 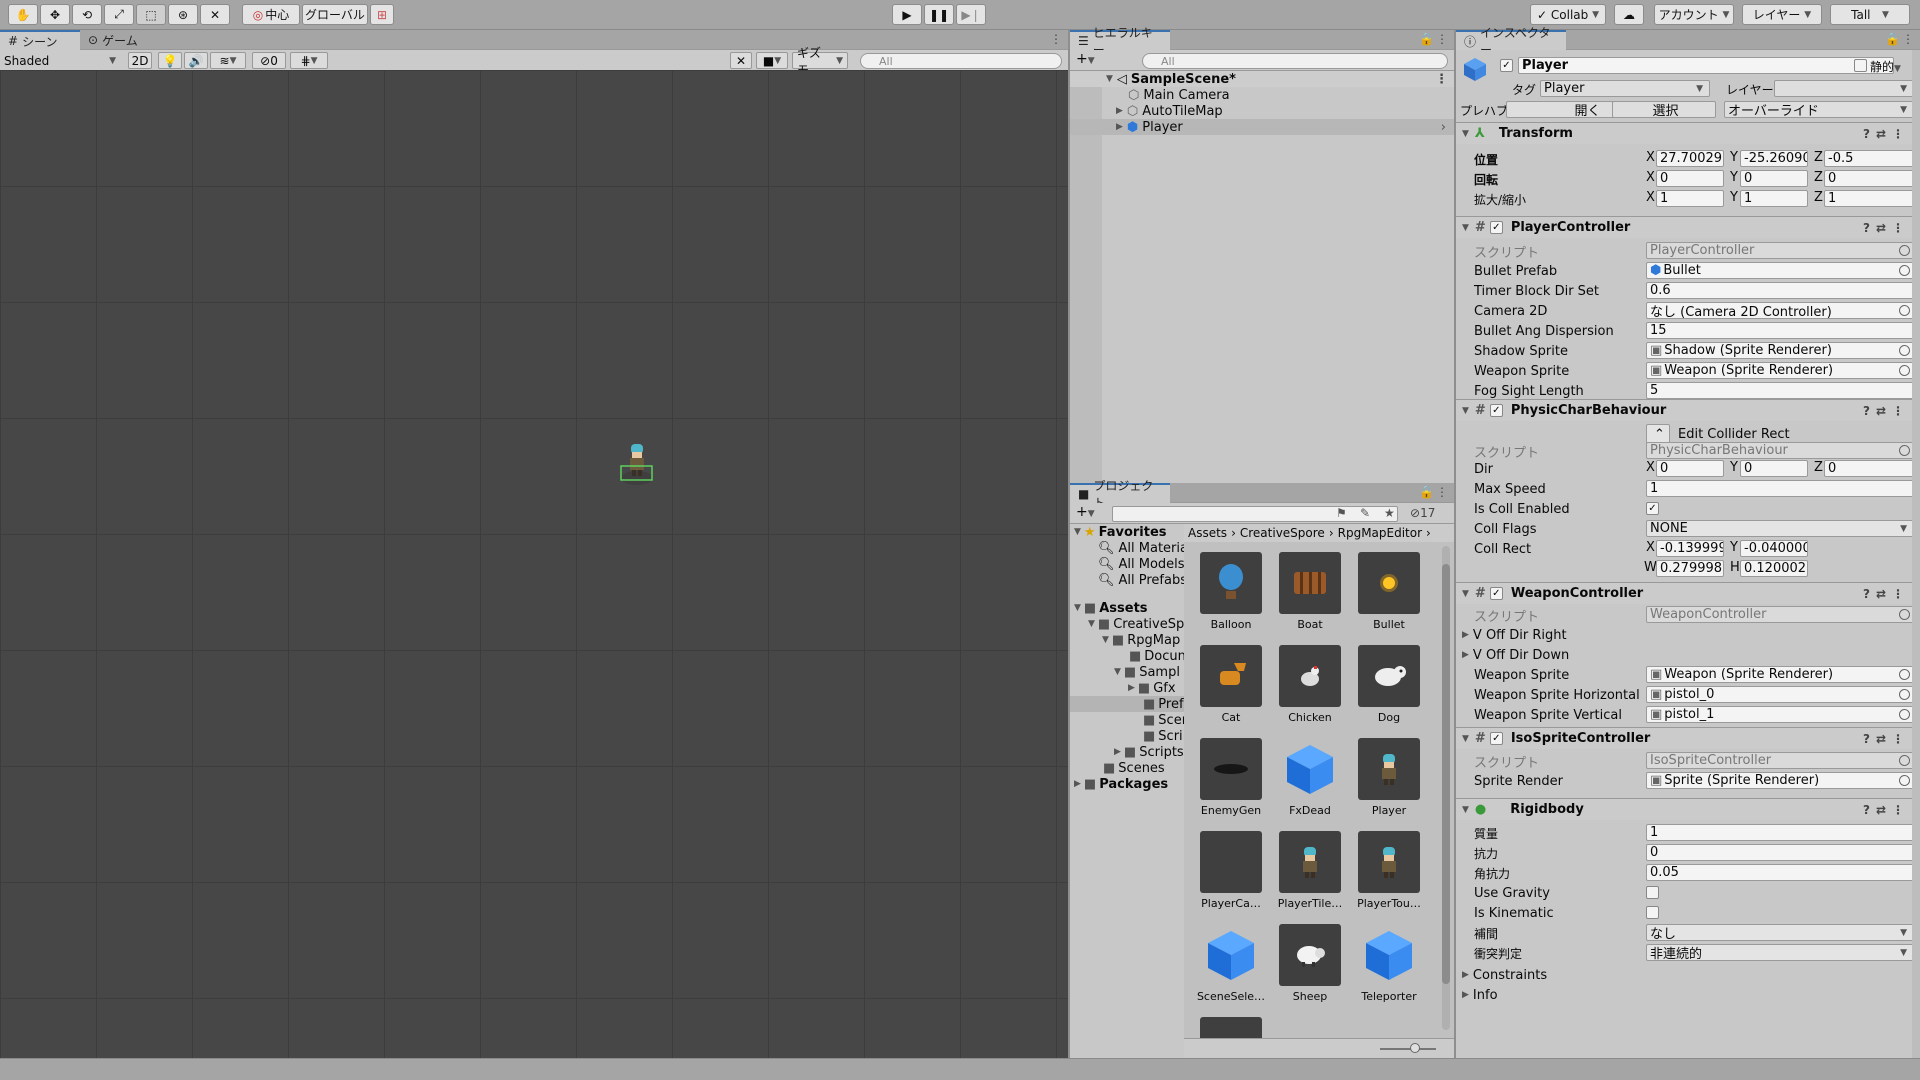 What do you see at coordinates (1568, 14) in the screenshot?
I see `collab-dropdown: ✓ Collab ▼` at bounding box center [1568, 14].